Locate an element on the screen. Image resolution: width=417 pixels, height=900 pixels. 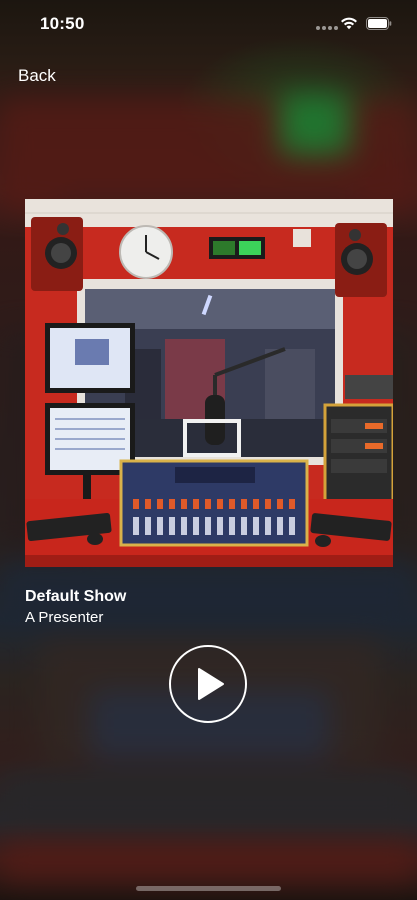
status-bar: 10:50 is located at coordinates (208, 24).